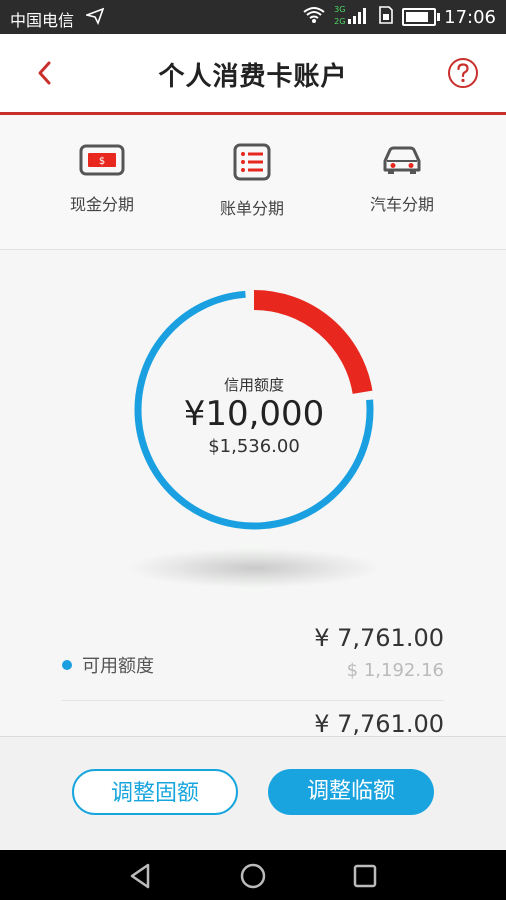 The width and height of the screenshot is (506, 900). I want to click on car-installment-label: 汽车分期, so click(401, 204).